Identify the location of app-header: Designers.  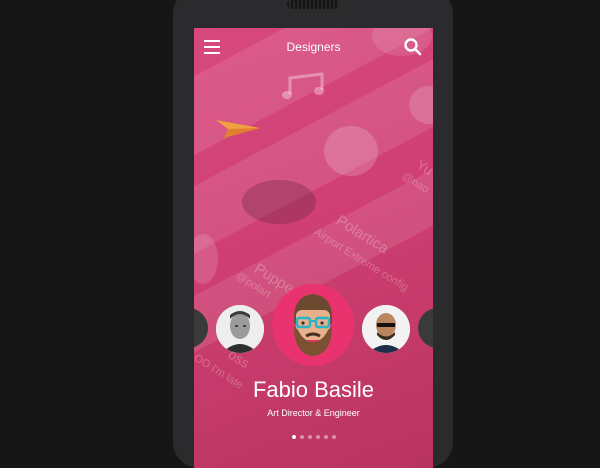
(313, 48).